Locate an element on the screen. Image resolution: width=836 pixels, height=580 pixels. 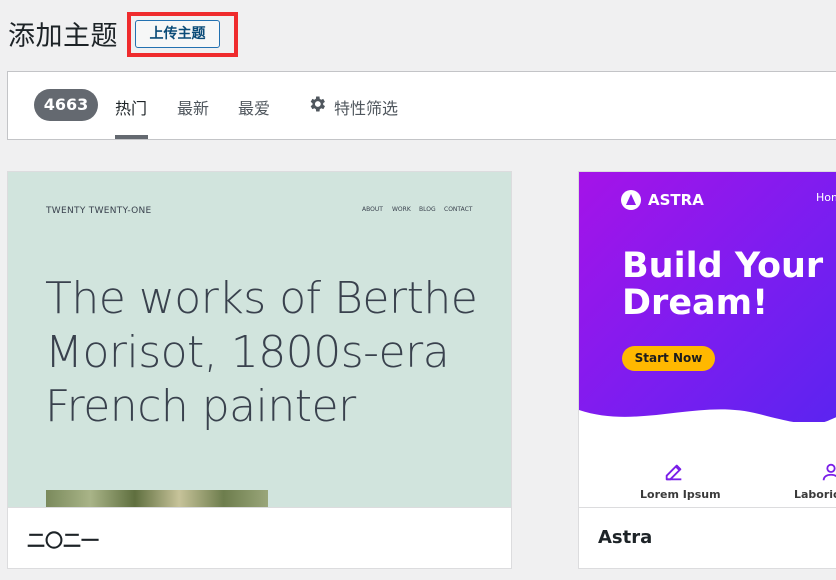
preview-feature-label: Laborio is located at coordinates (815, 494).